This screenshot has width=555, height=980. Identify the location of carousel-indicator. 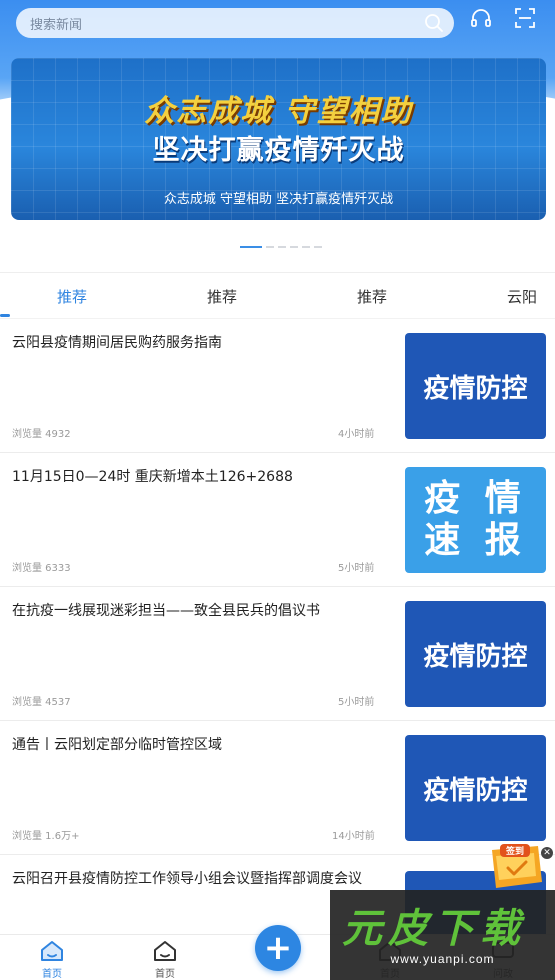
(281, 247).